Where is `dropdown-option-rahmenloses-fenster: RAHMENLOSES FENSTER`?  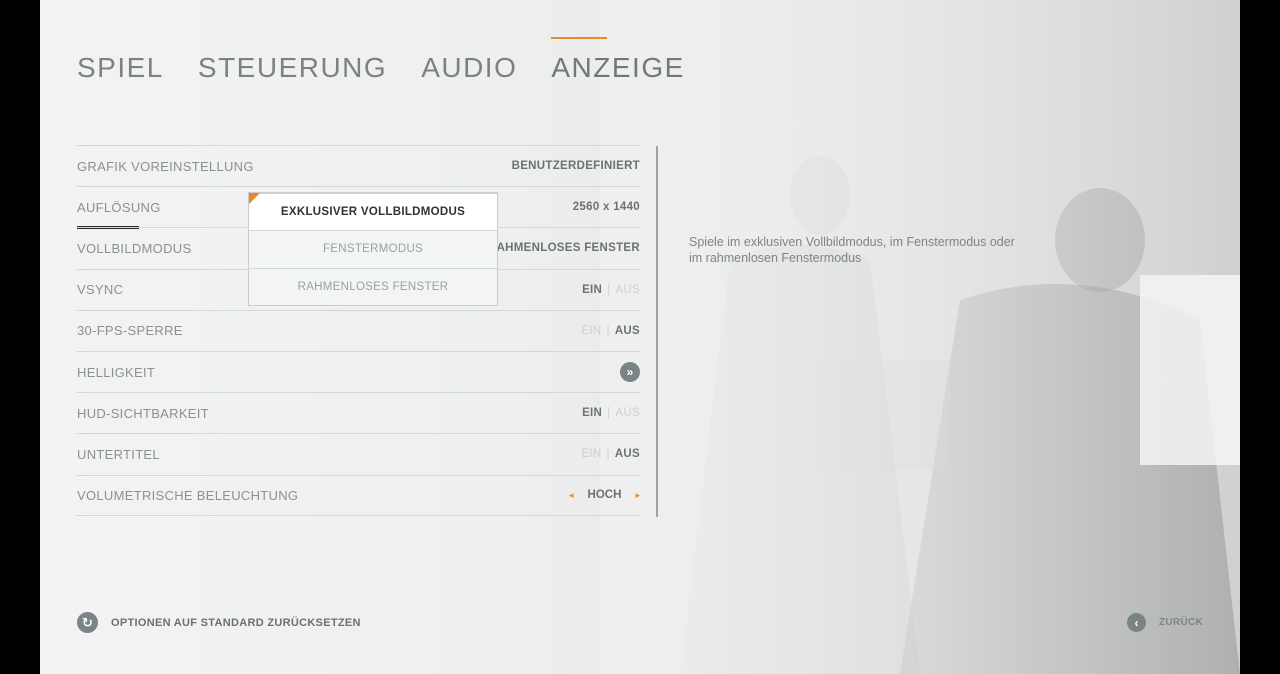 dropdown-option-rahmenloses-fenster: RAHMENLOSES FENSTER is located at coordinates (373, 286).